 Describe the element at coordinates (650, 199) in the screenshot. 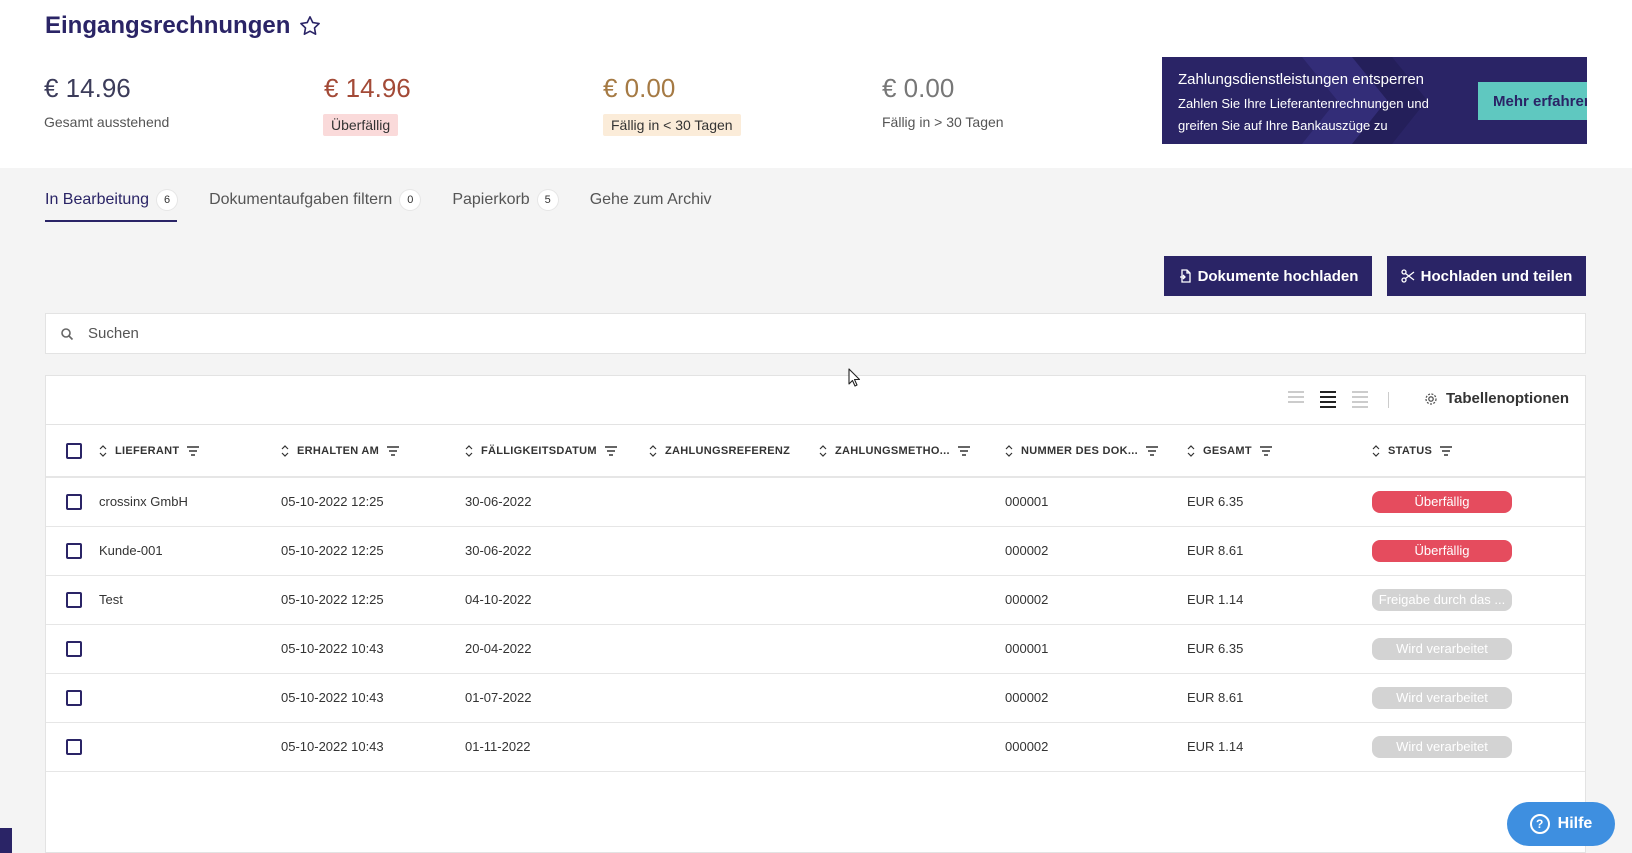

I see `tab-label: Gehe zum Archiv` at that location.